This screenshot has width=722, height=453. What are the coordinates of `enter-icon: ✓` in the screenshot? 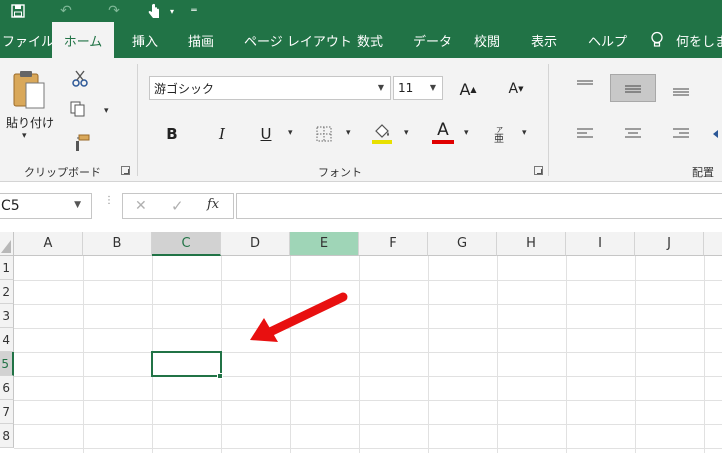 It's located at (177, 206).